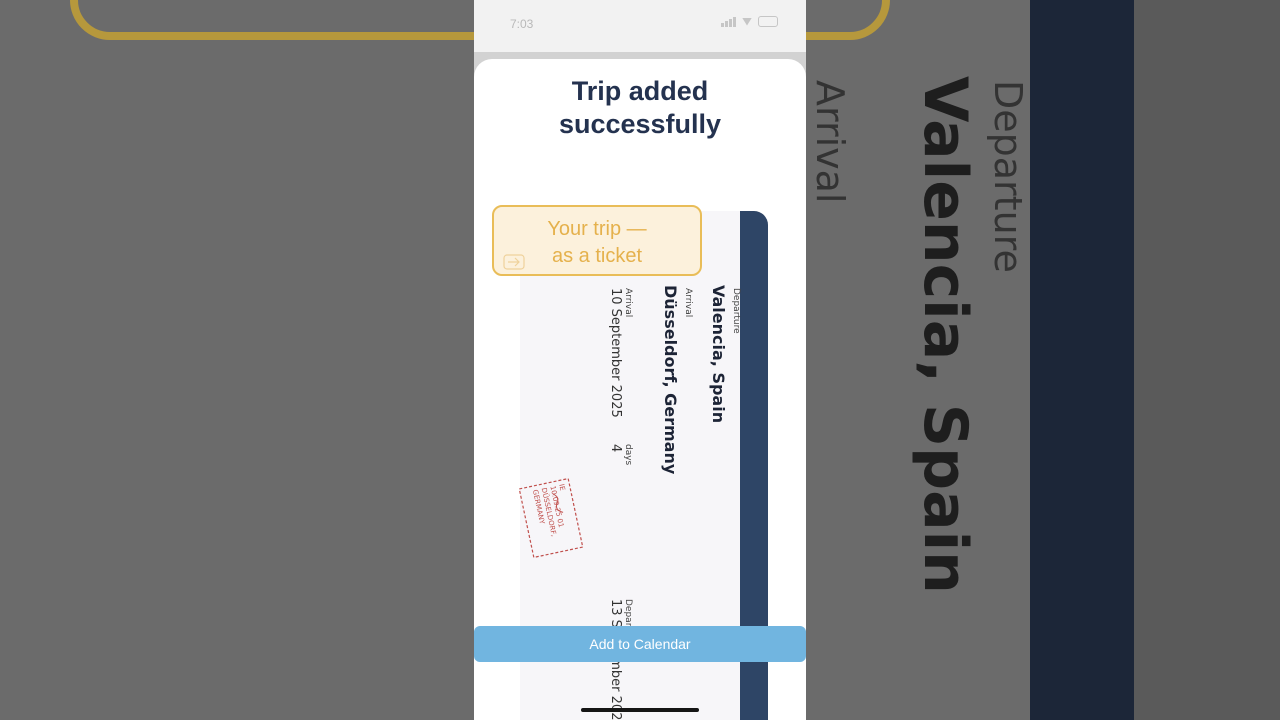 This screenshot has height=720, width=1280. I want to click on ticket-badge: Your trip — as a ticket, so click(597, 240).